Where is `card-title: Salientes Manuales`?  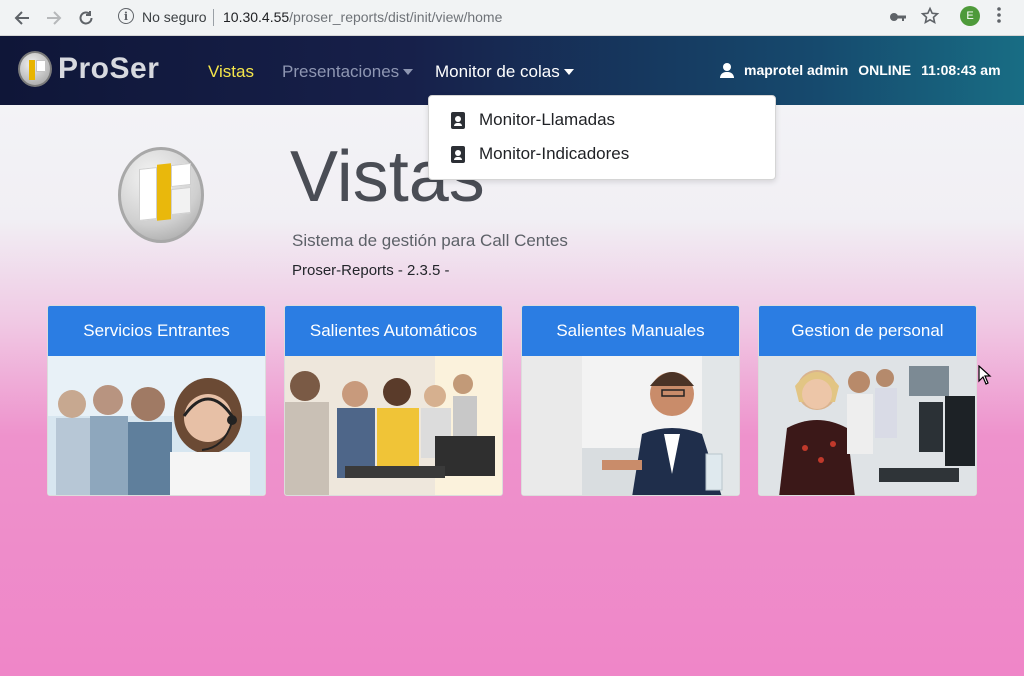 card-title: Salientes Manuales is located at coordinates (630, 331).